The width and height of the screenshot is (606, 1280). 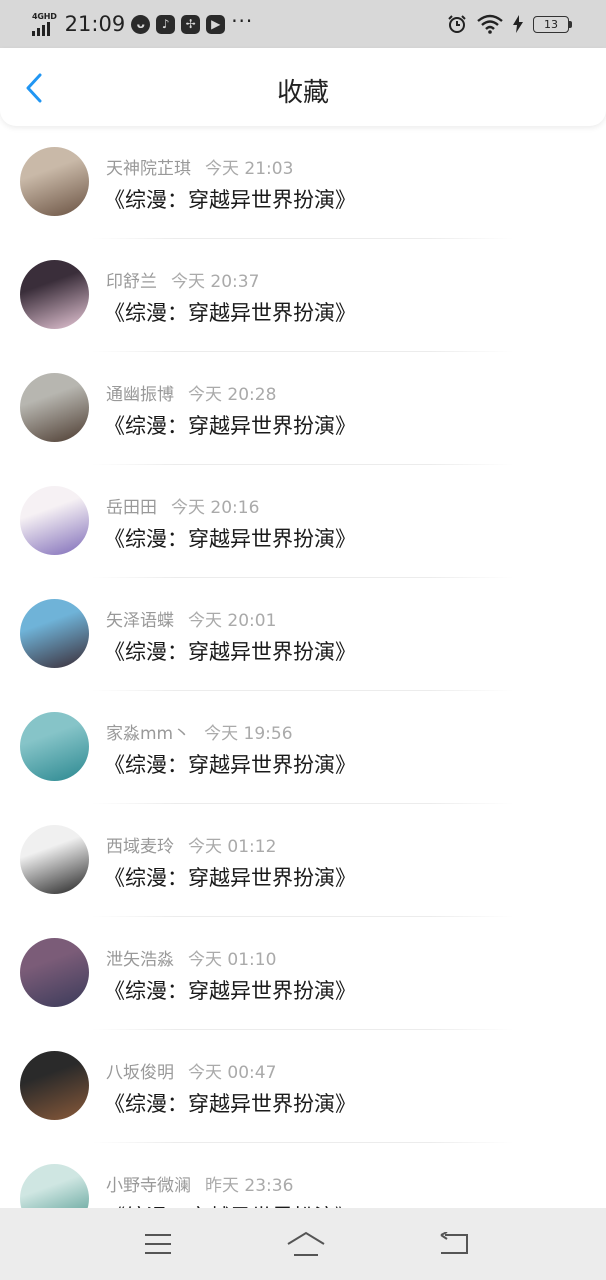 I want to click on item-meta: 岳田田 今天 20:16, so click(x=182, y=505).